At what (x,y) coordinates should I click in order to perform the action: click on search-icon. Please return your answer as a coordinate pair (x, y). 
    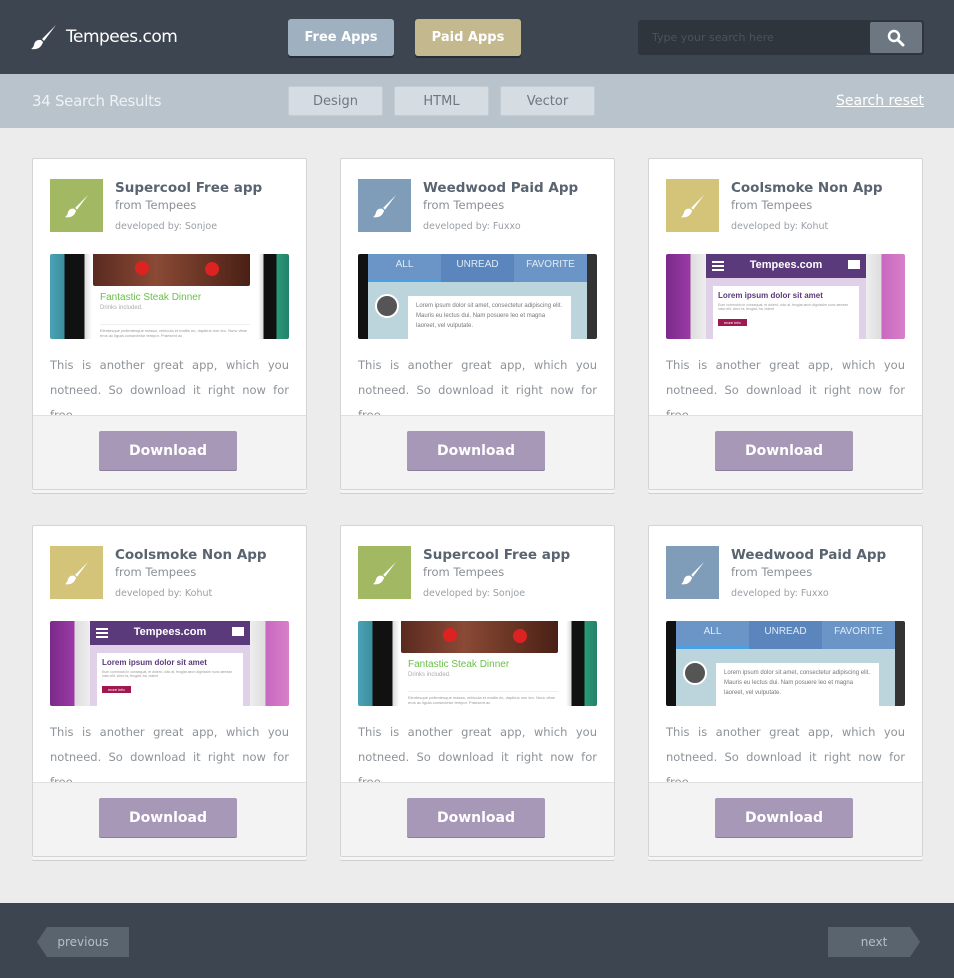
    Looking at the image, I should click on (896, 37).